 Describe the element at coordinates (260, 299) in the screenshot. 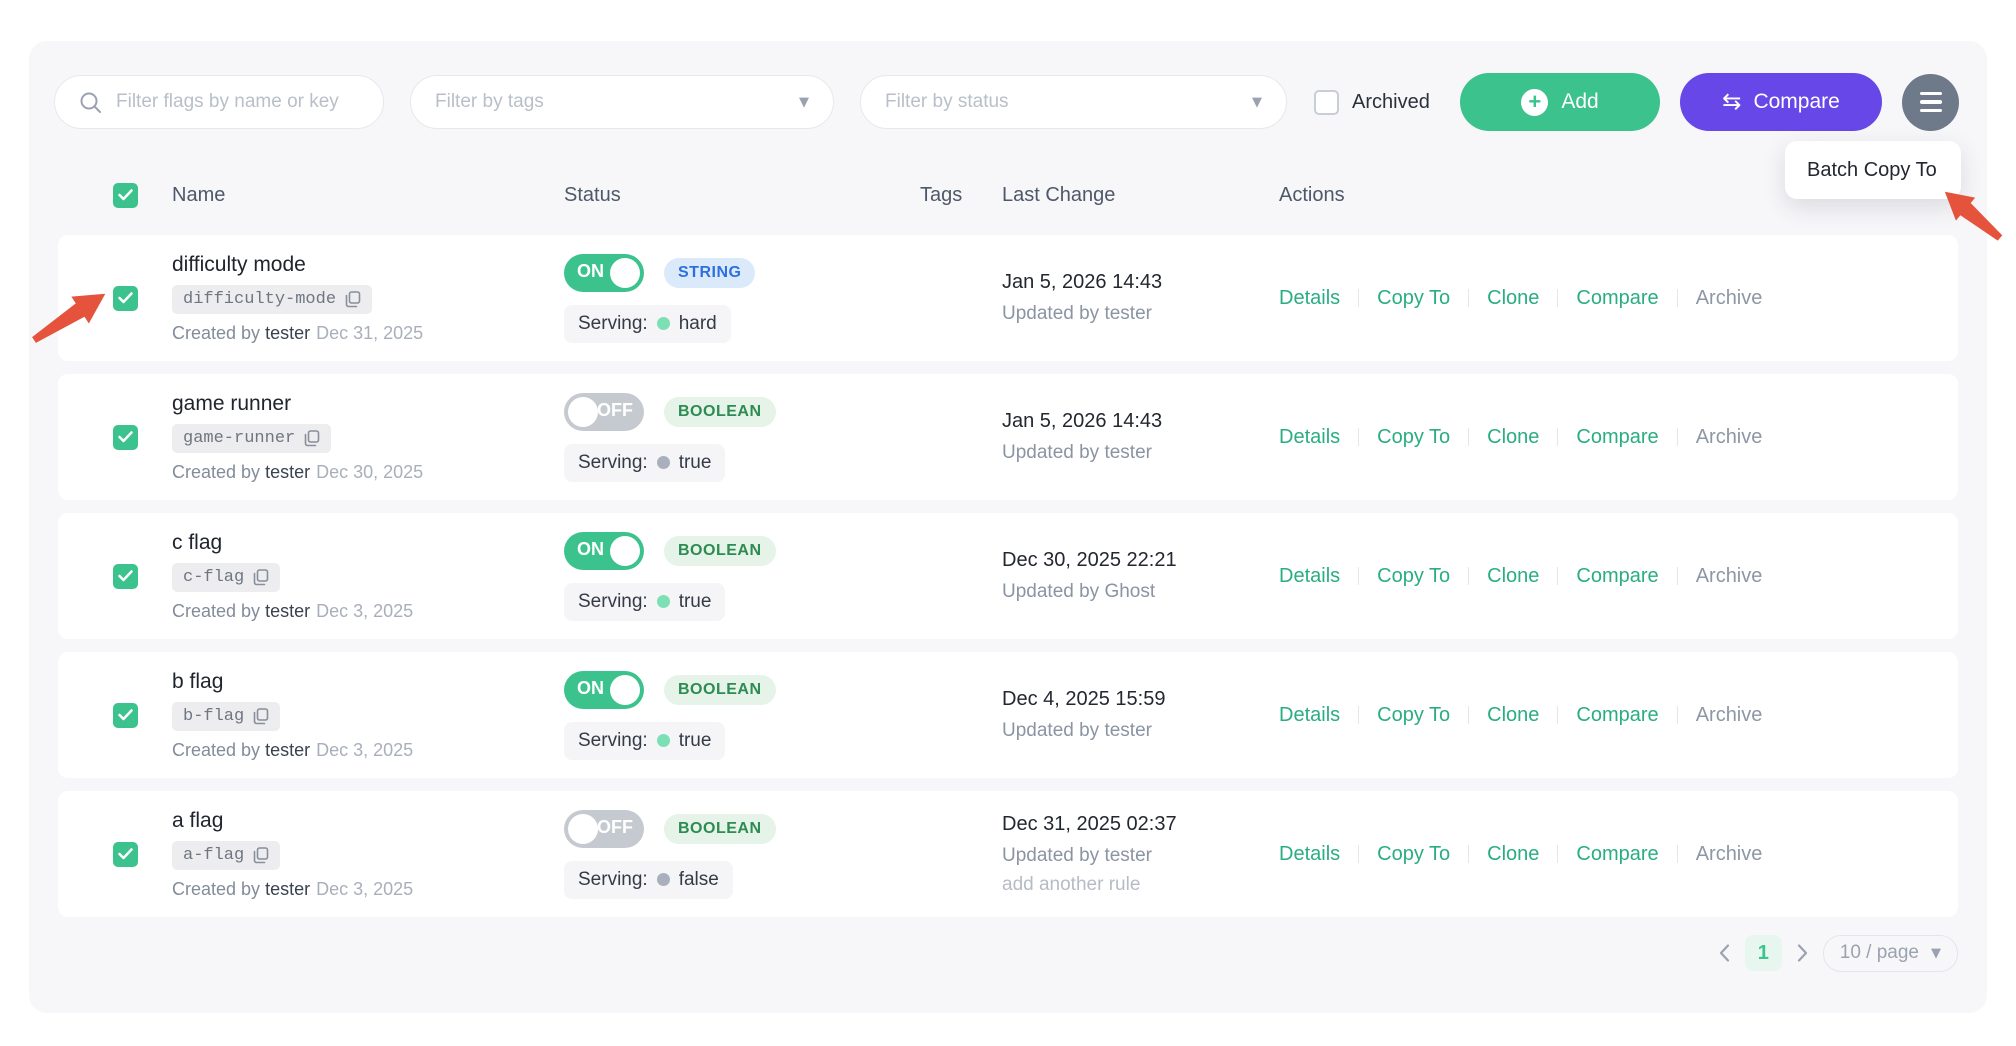

I see `flag-key: difficulty-mode` at that location.